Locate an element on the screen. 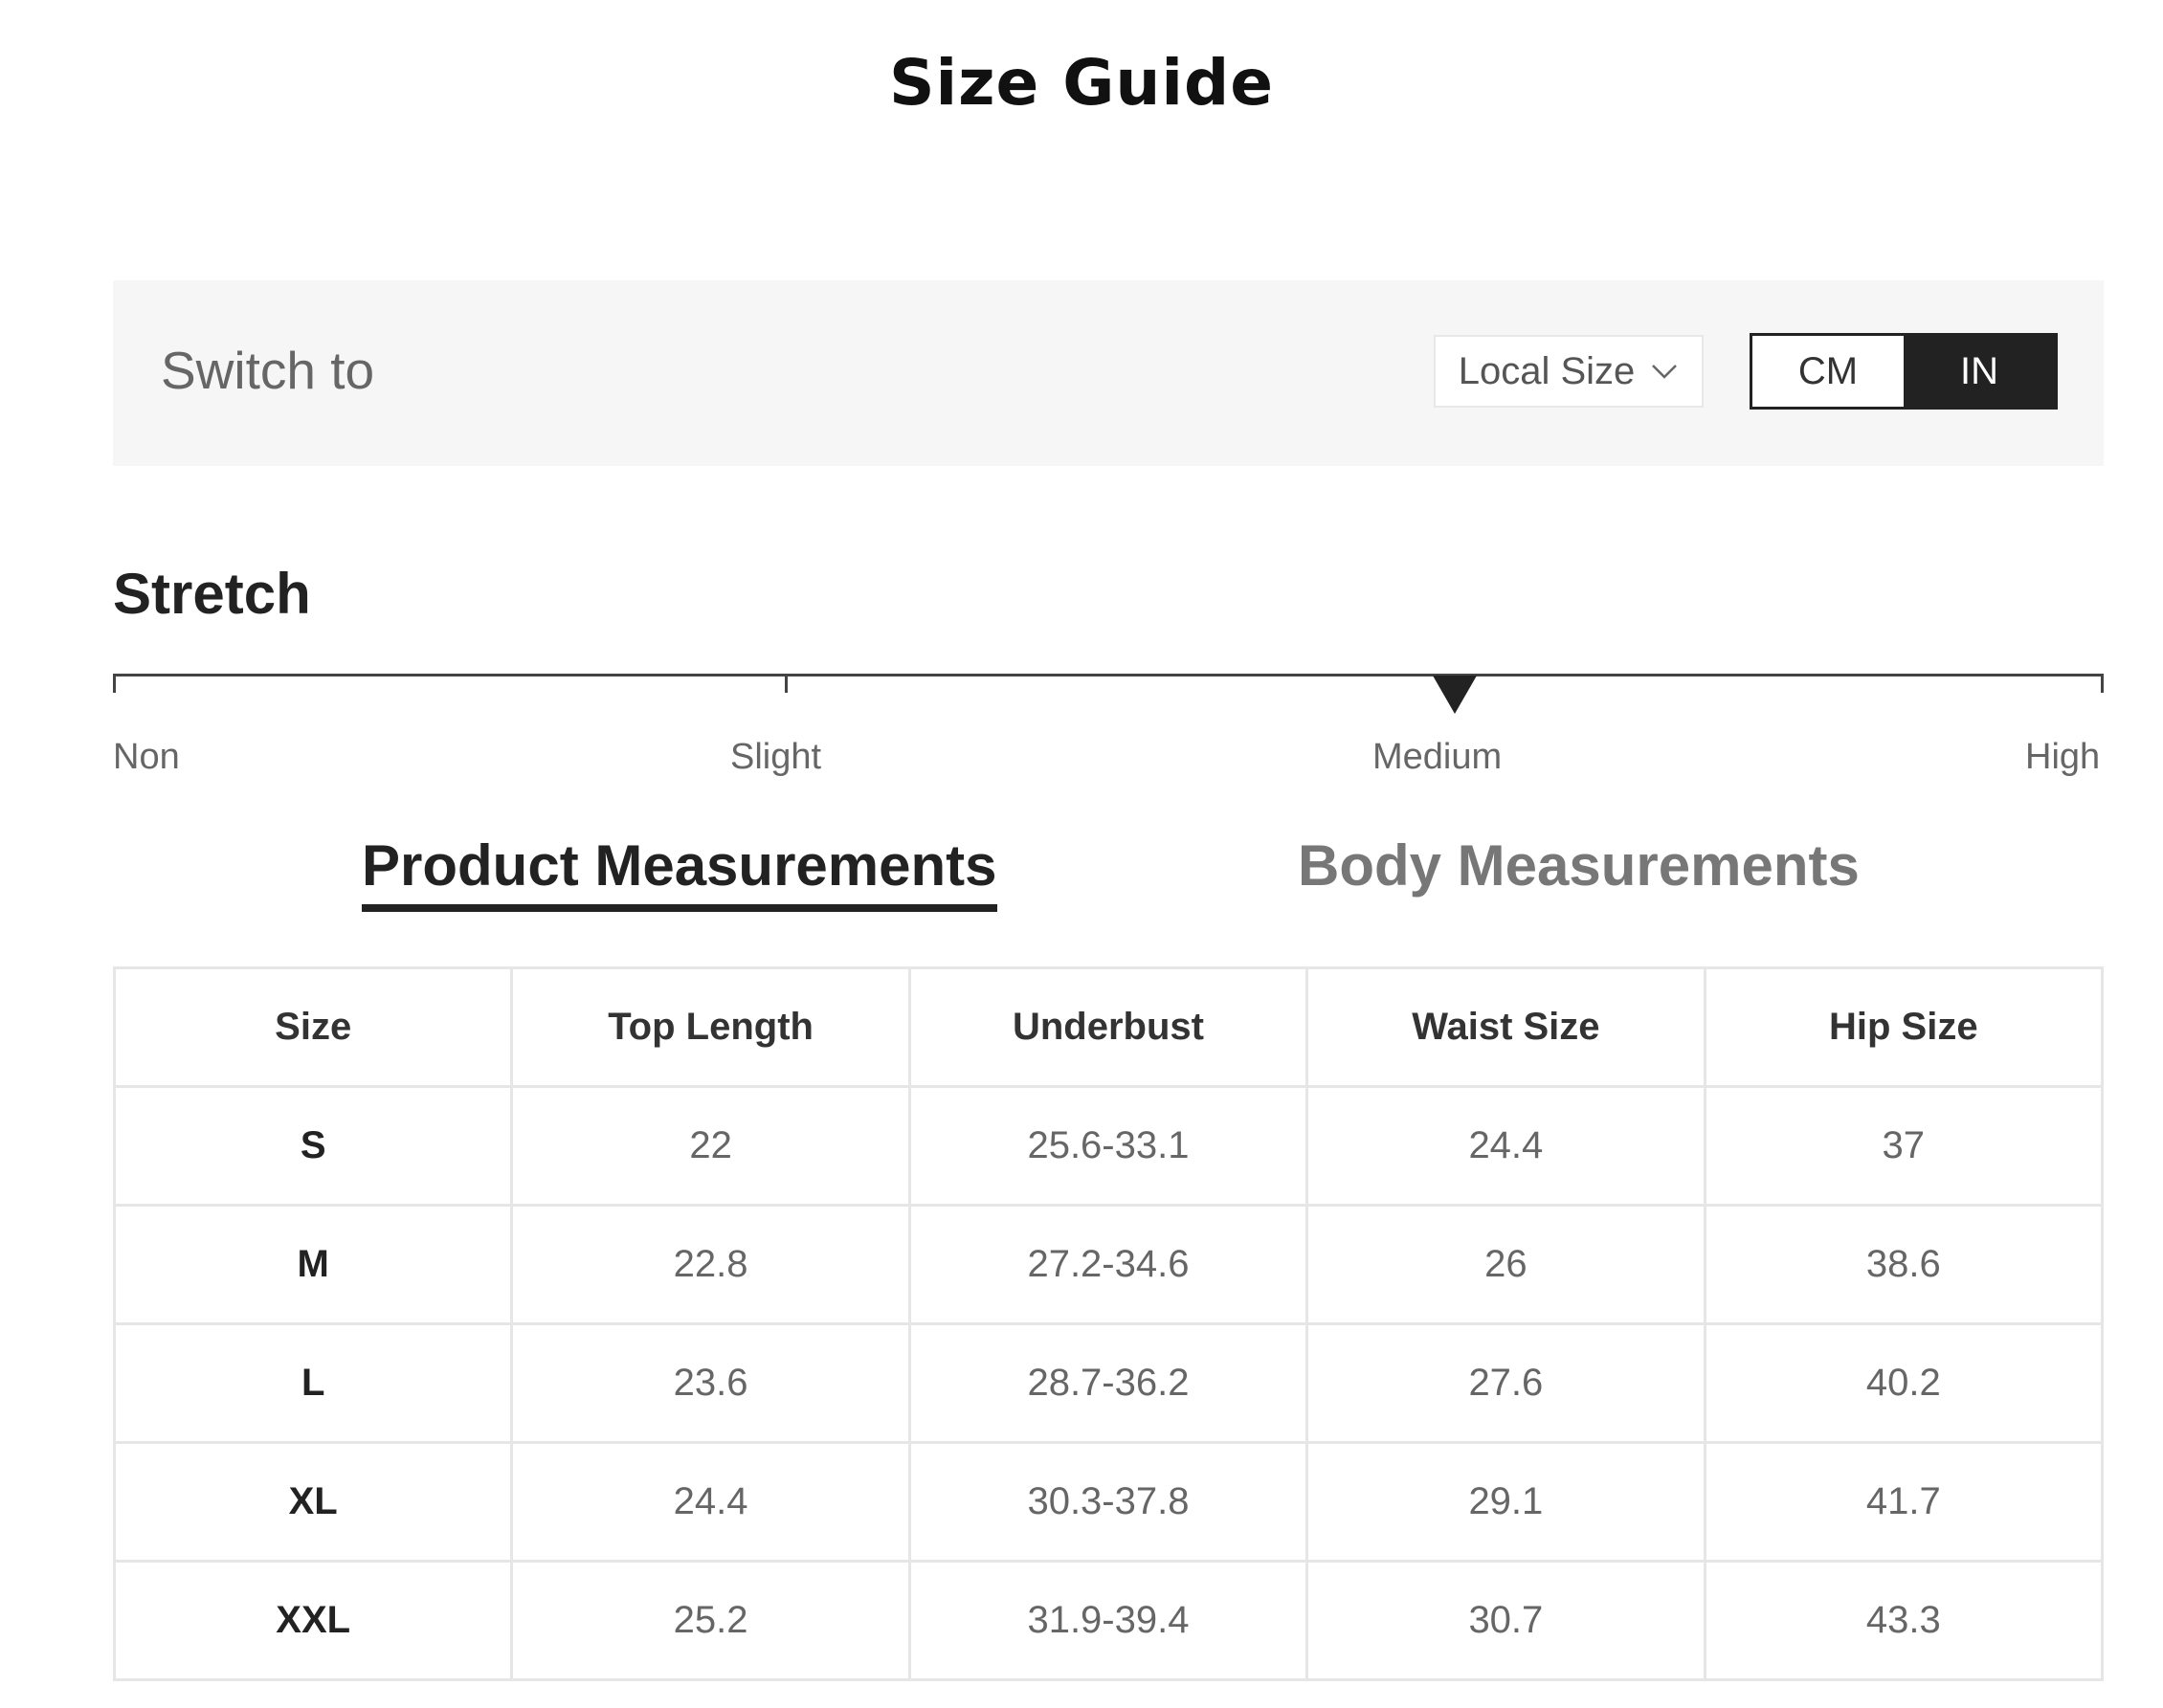 The image size is (2163, 1708). stretch-label-medium: Medium is located at coordinates (1437, 757).